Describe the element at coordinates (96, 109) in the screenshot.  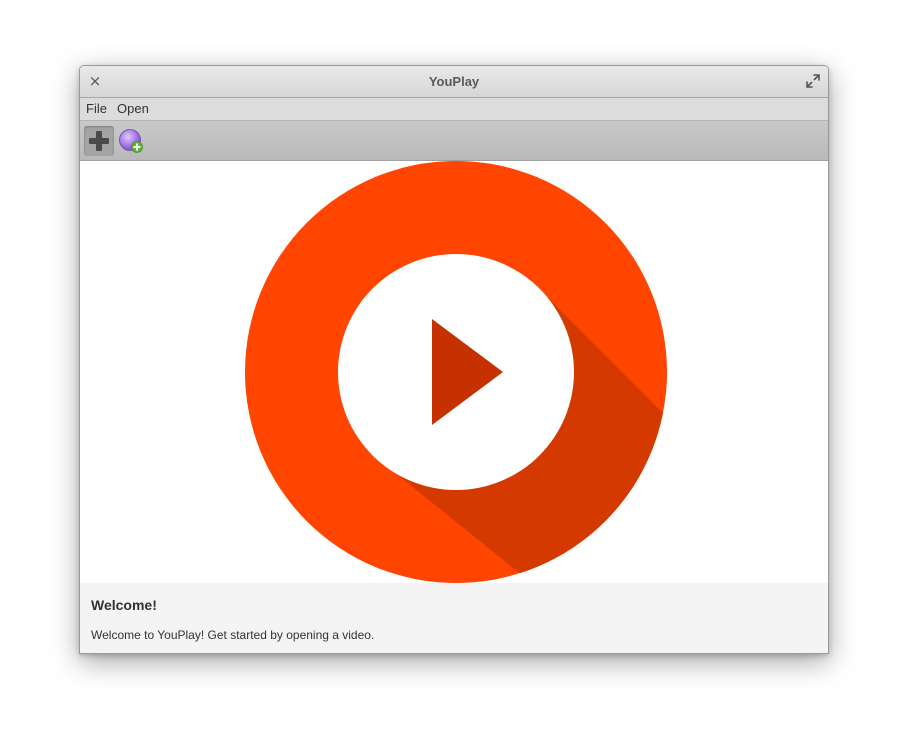
I see `menu-file: File` at that location.